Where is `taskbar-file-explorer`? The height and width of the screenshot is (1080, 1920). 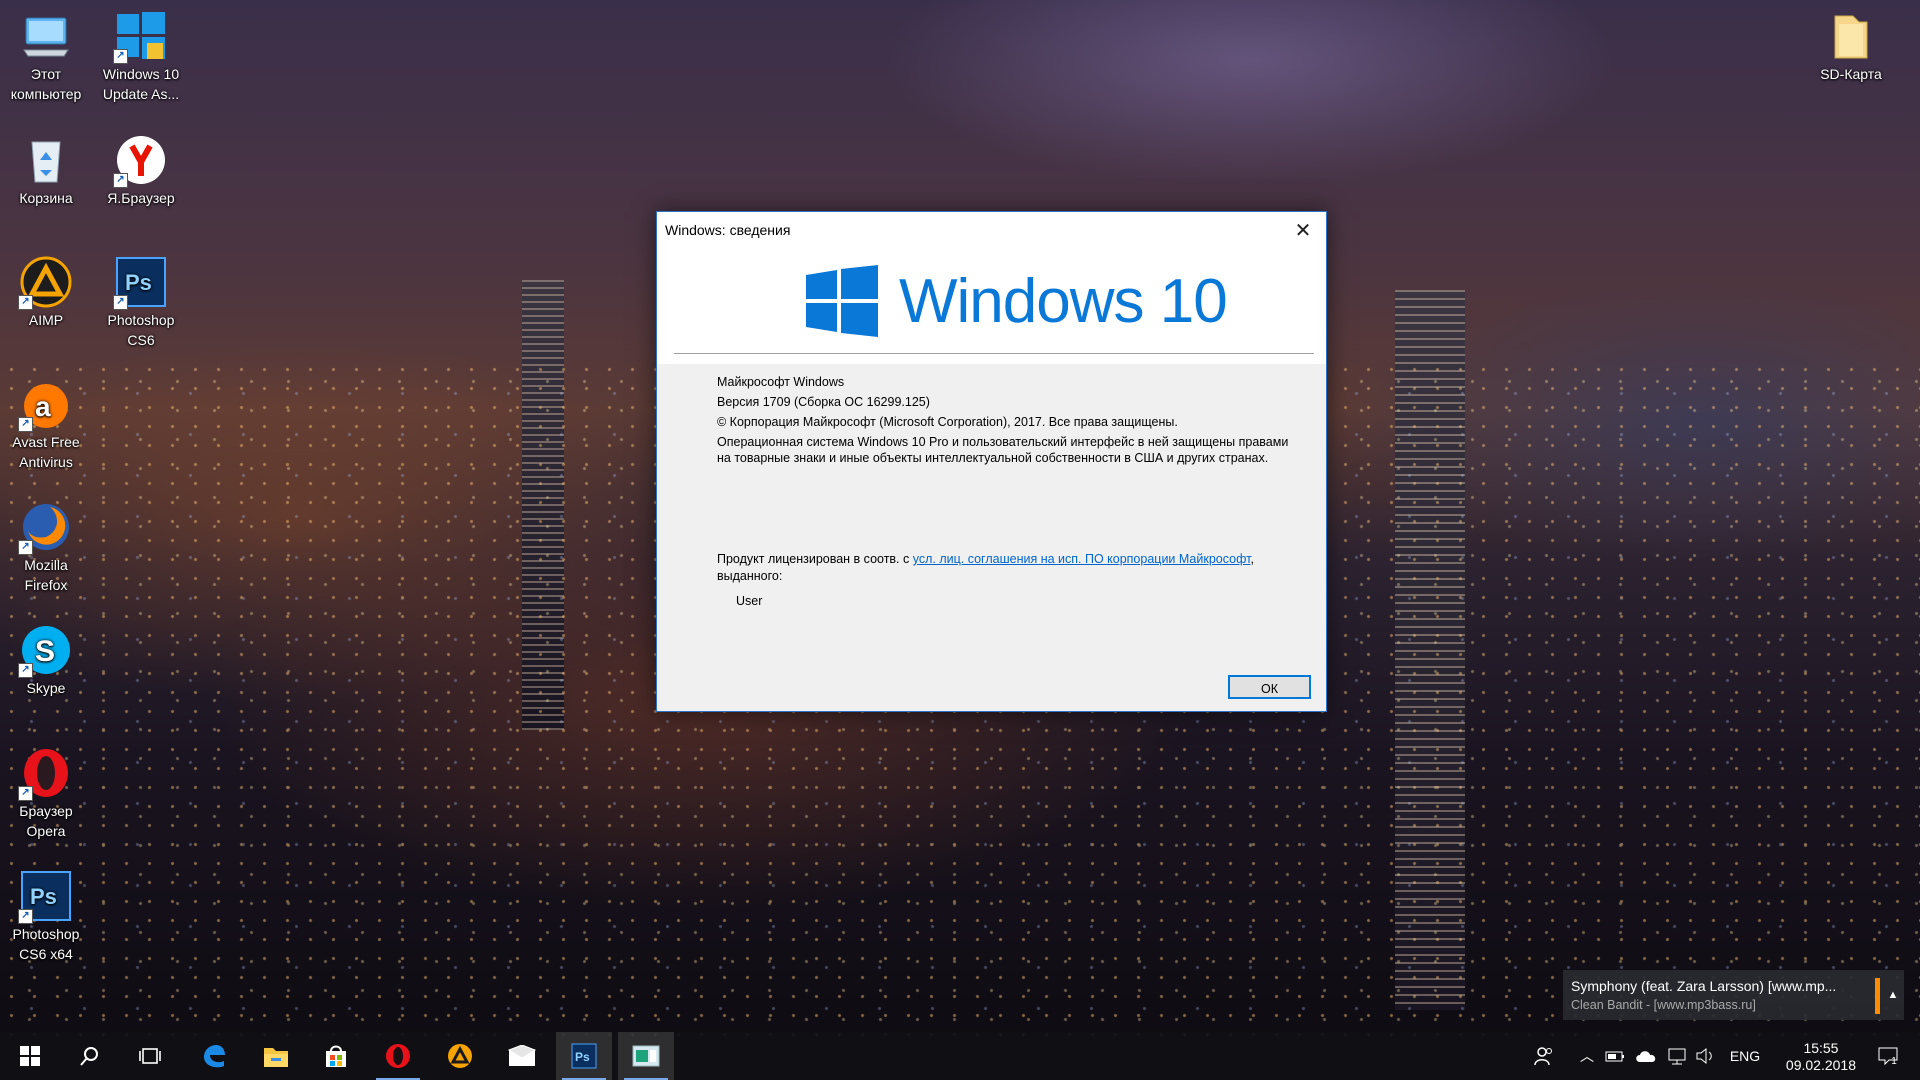 taskbar-file-explorer is located at coordinates (276, 1056).